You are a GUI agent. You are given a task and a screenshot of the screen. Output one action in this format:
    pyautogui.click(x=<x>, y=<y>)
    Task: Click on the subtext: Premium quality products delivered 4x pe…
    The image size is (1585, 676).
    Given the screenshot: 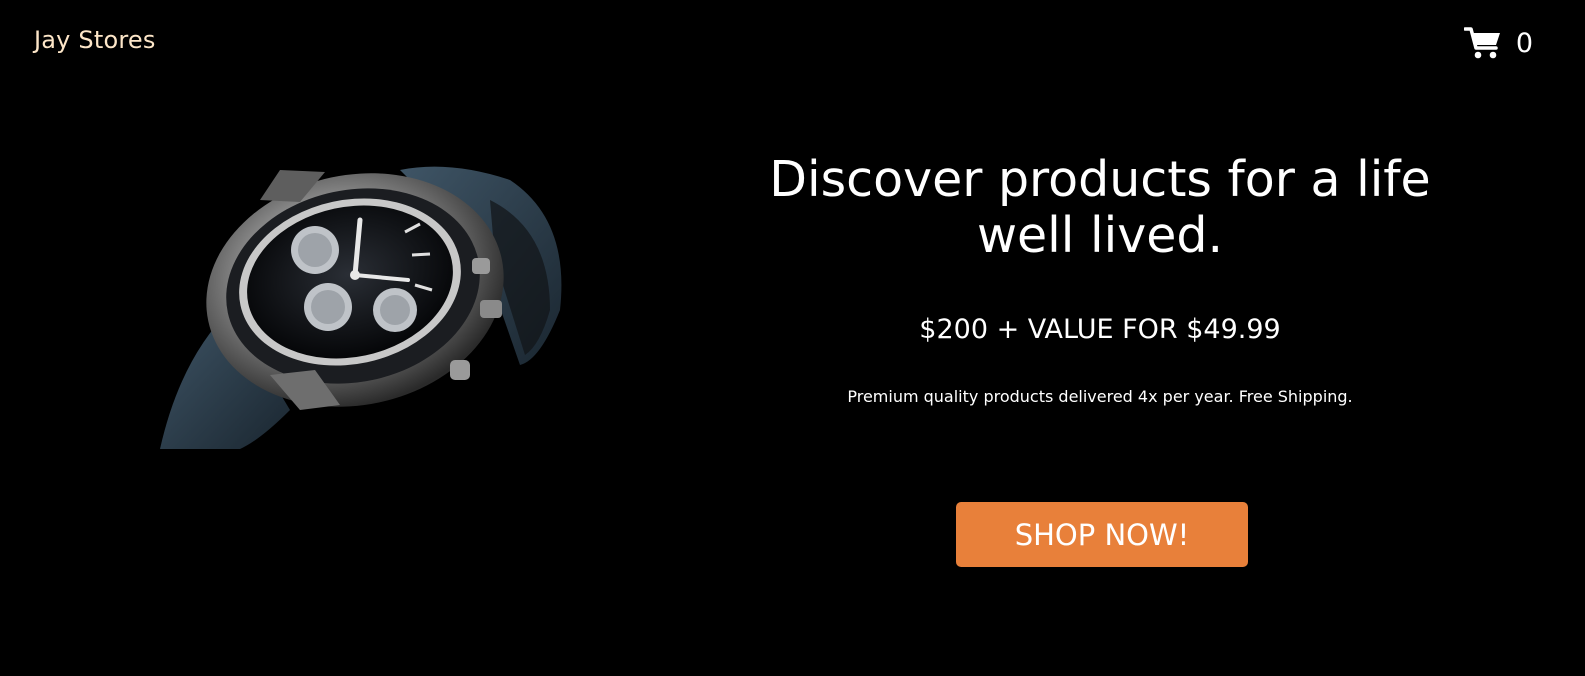 What is the action you would take?
    pyautogui.click(x=1100, y=396)
    